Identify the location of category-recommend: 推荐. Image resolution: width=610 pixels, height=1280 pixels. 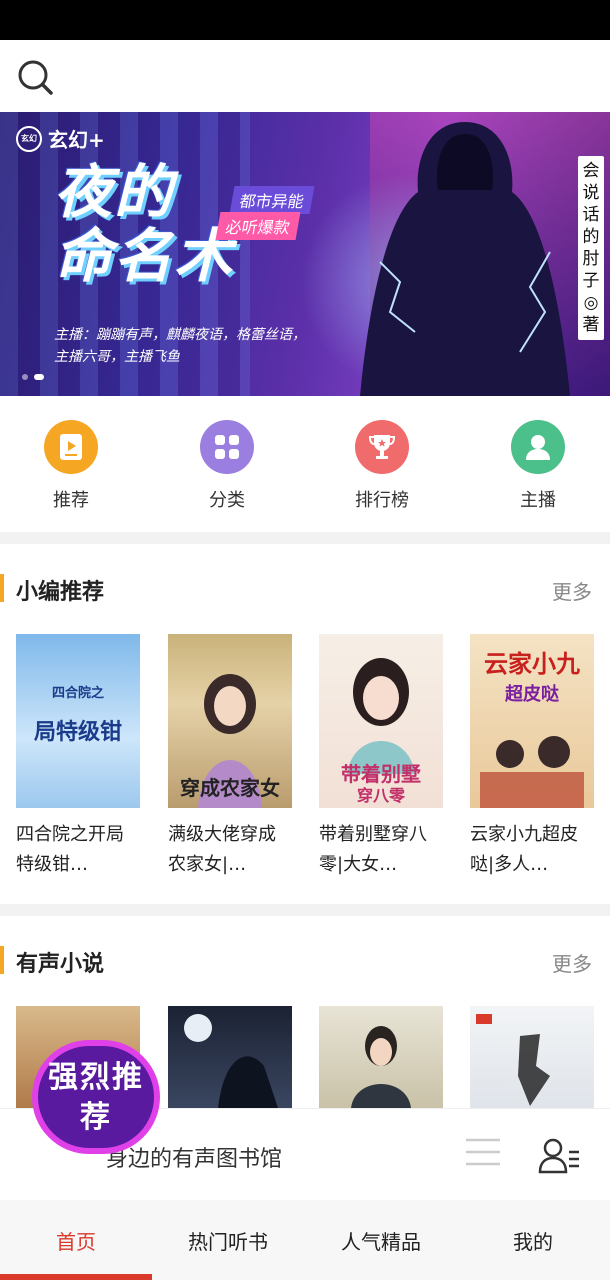
(71, 466).